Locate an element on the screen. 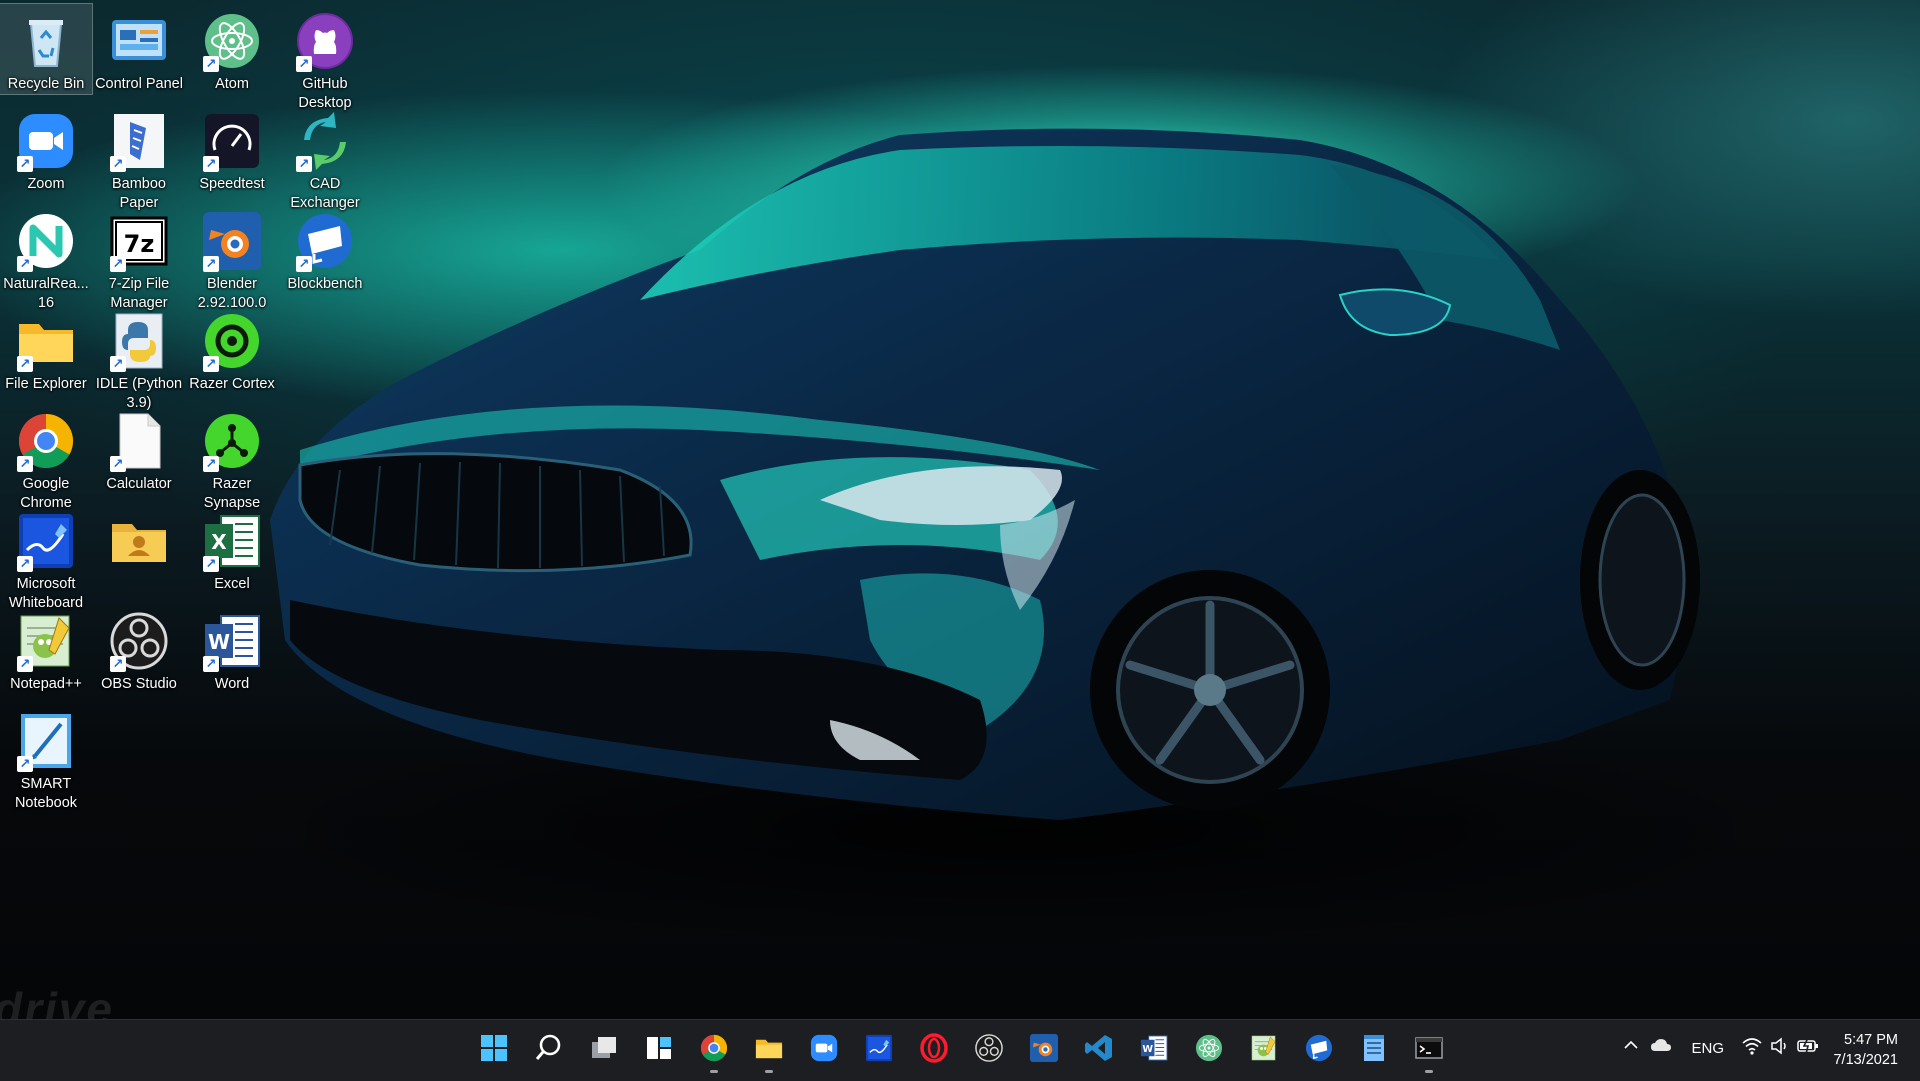 The width and height of the screenshot is (1920, 1081). desktop-icon-naturalrea-16: ↗ NaturalRea... 16 is located at coordinates (46, 258).